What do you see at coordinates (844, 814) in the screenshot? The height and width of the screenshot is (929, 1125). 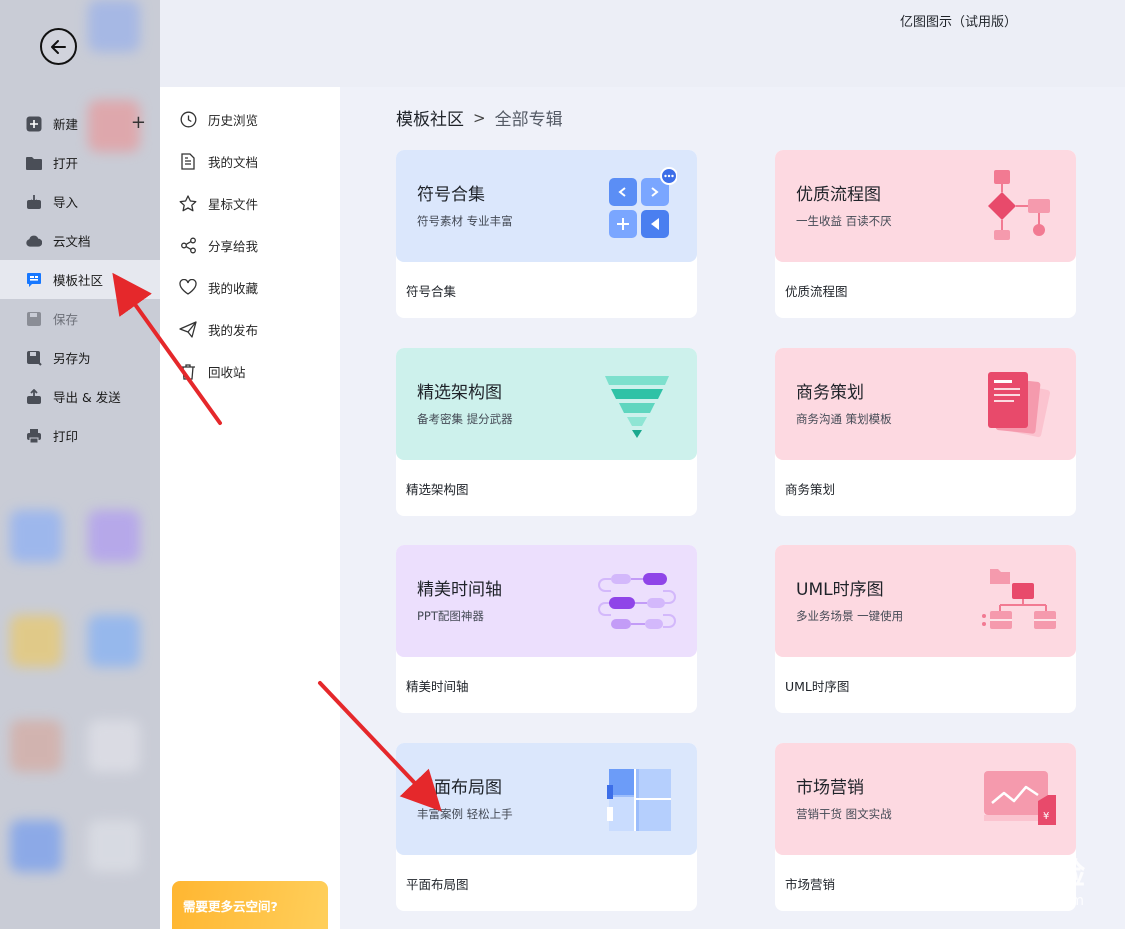 I see `card-subtitle: 营销干货 图文实战` at bounding box center [844, 814].